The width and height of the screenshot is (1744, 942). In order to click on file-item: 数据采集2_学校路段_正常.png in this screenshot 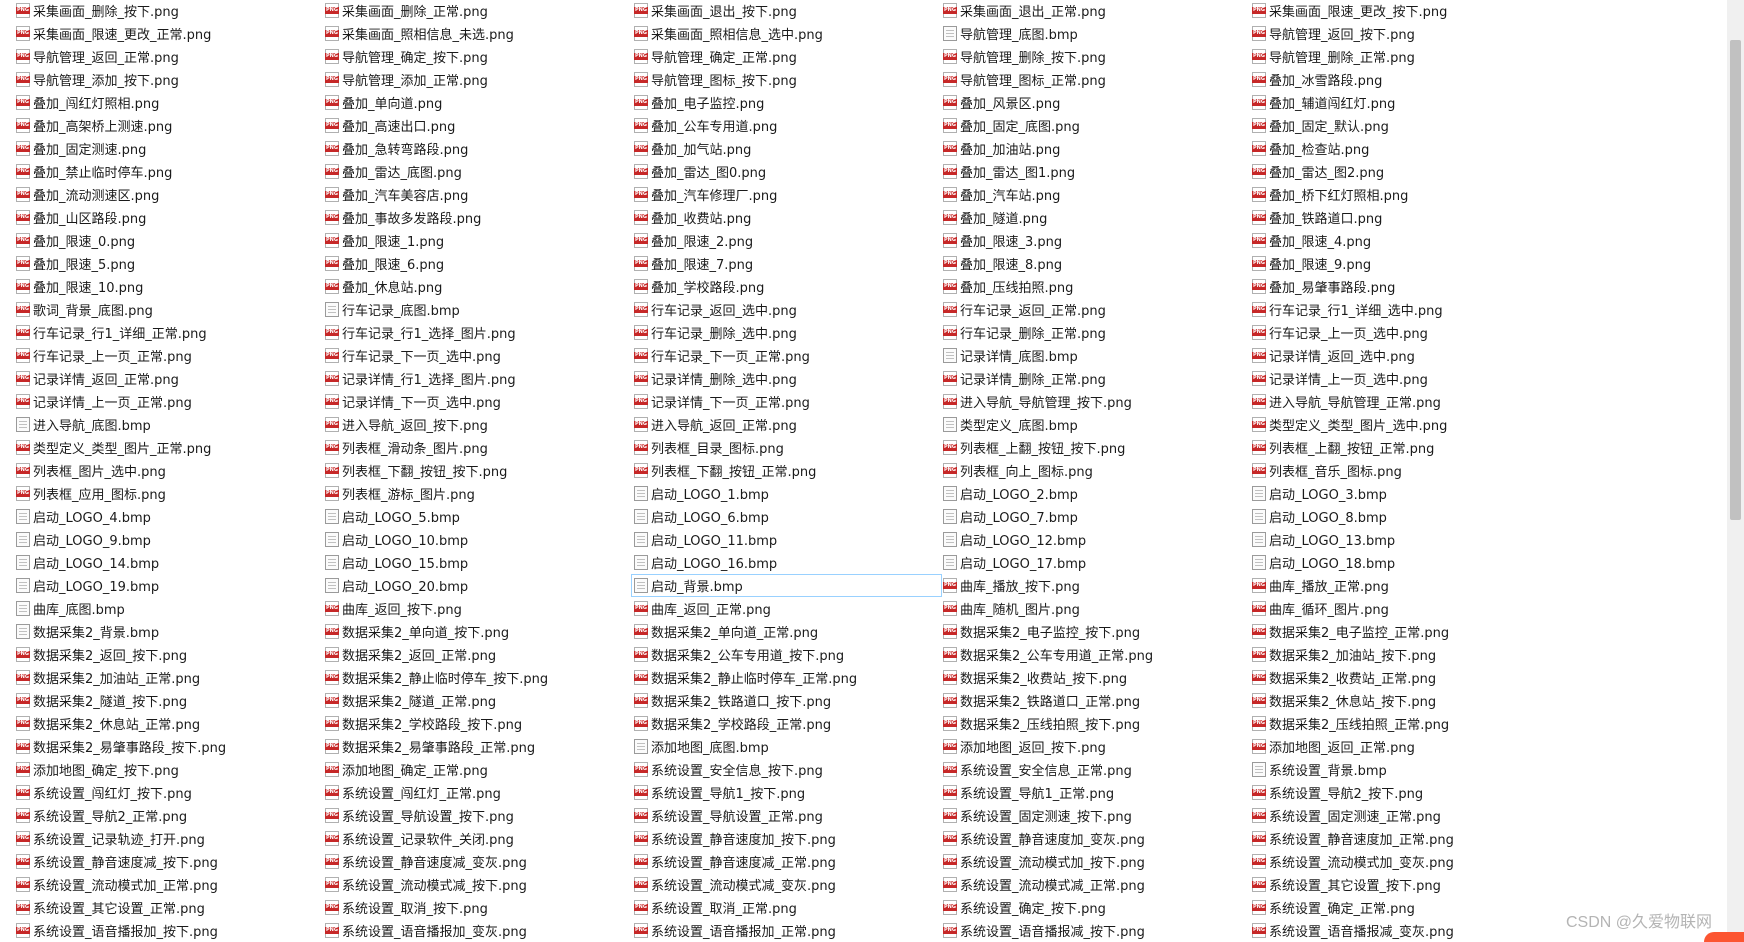, I will do `click(786, 723)`.